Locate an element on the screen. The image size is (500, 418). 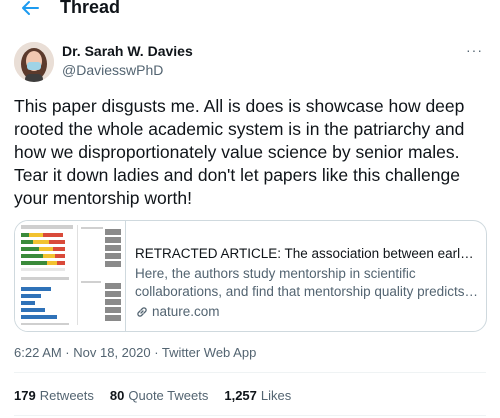
quote-tweets-label: Quote Tweets is located at coordinates (168, 395).